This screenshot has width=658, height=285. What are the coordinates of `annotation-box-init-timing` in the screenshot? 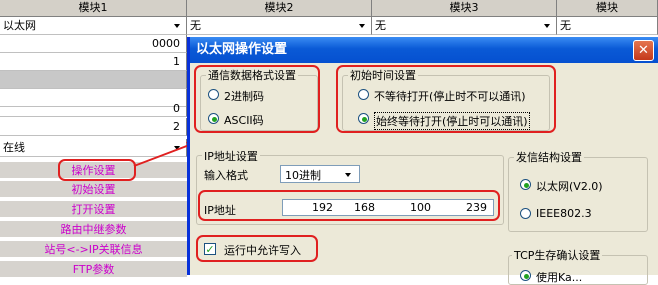 It's located at (446, 99).